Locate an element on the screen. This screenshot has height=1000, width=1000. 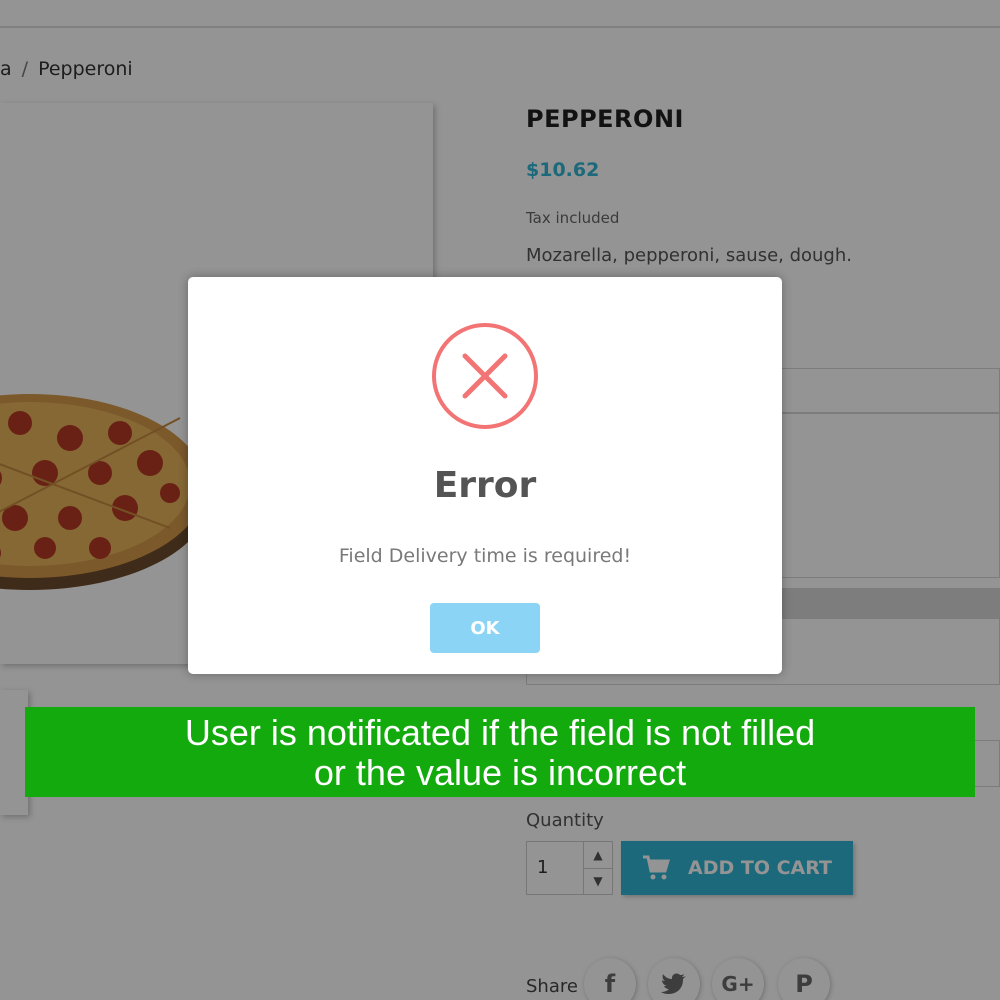
error-x-icon is located at coordinates (485, 376).